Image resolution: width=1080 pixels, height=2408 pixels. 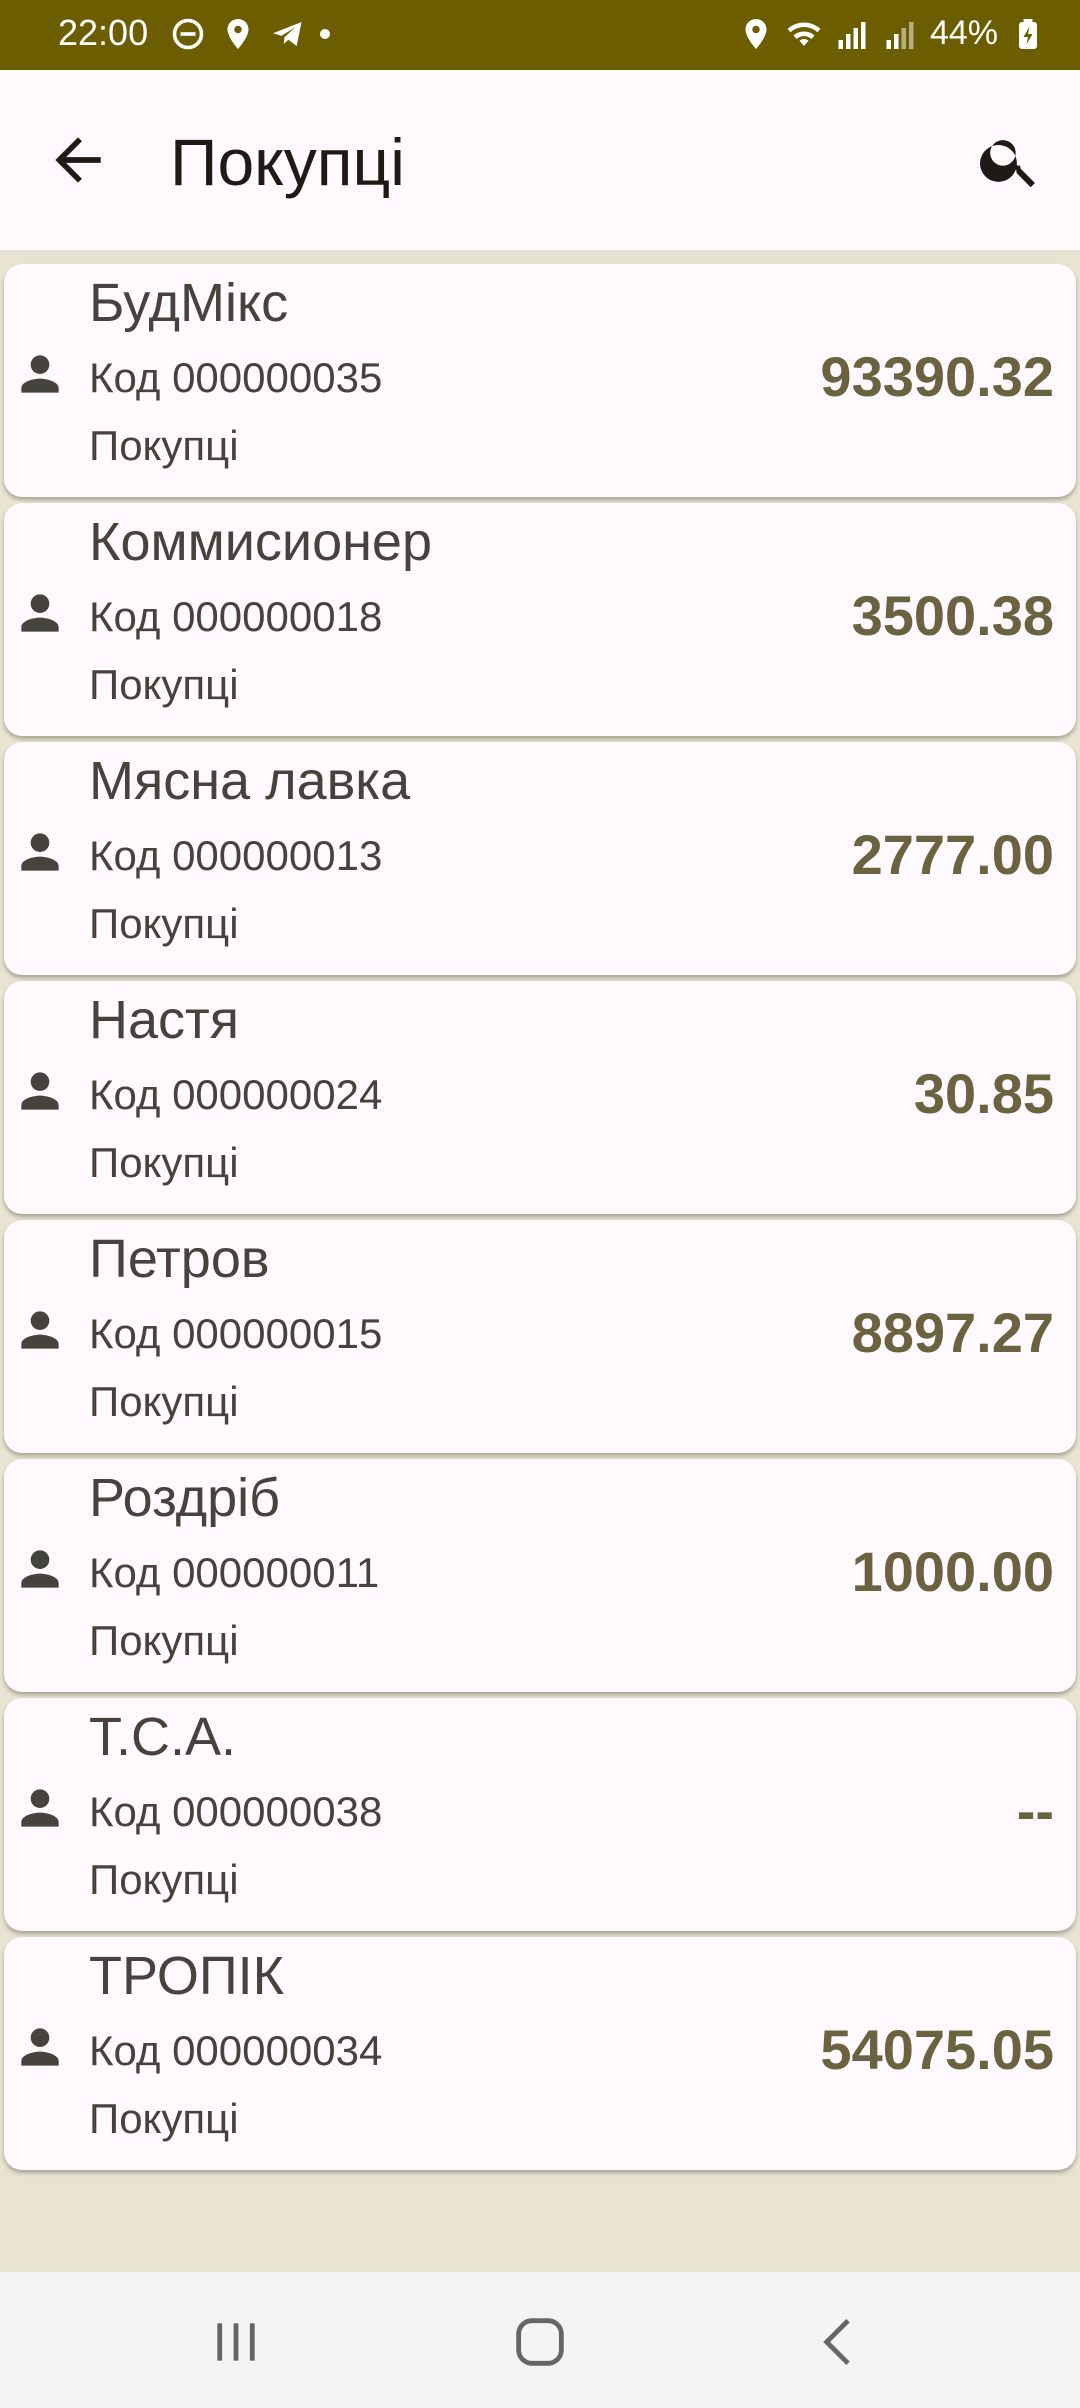 I want to click on item-amount: 3500.38, so click(x=952, y=615).